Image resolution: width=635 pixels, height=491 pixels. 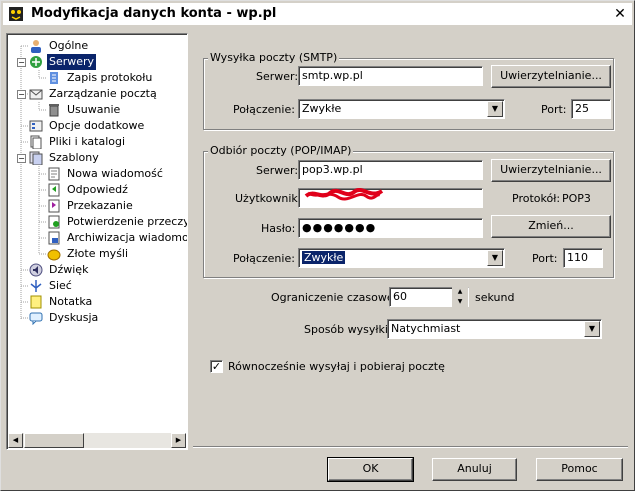 What do you see at coordinates (54, 238) in the screenshot?
I see `archive-icon` at bounding box center [54, 238].